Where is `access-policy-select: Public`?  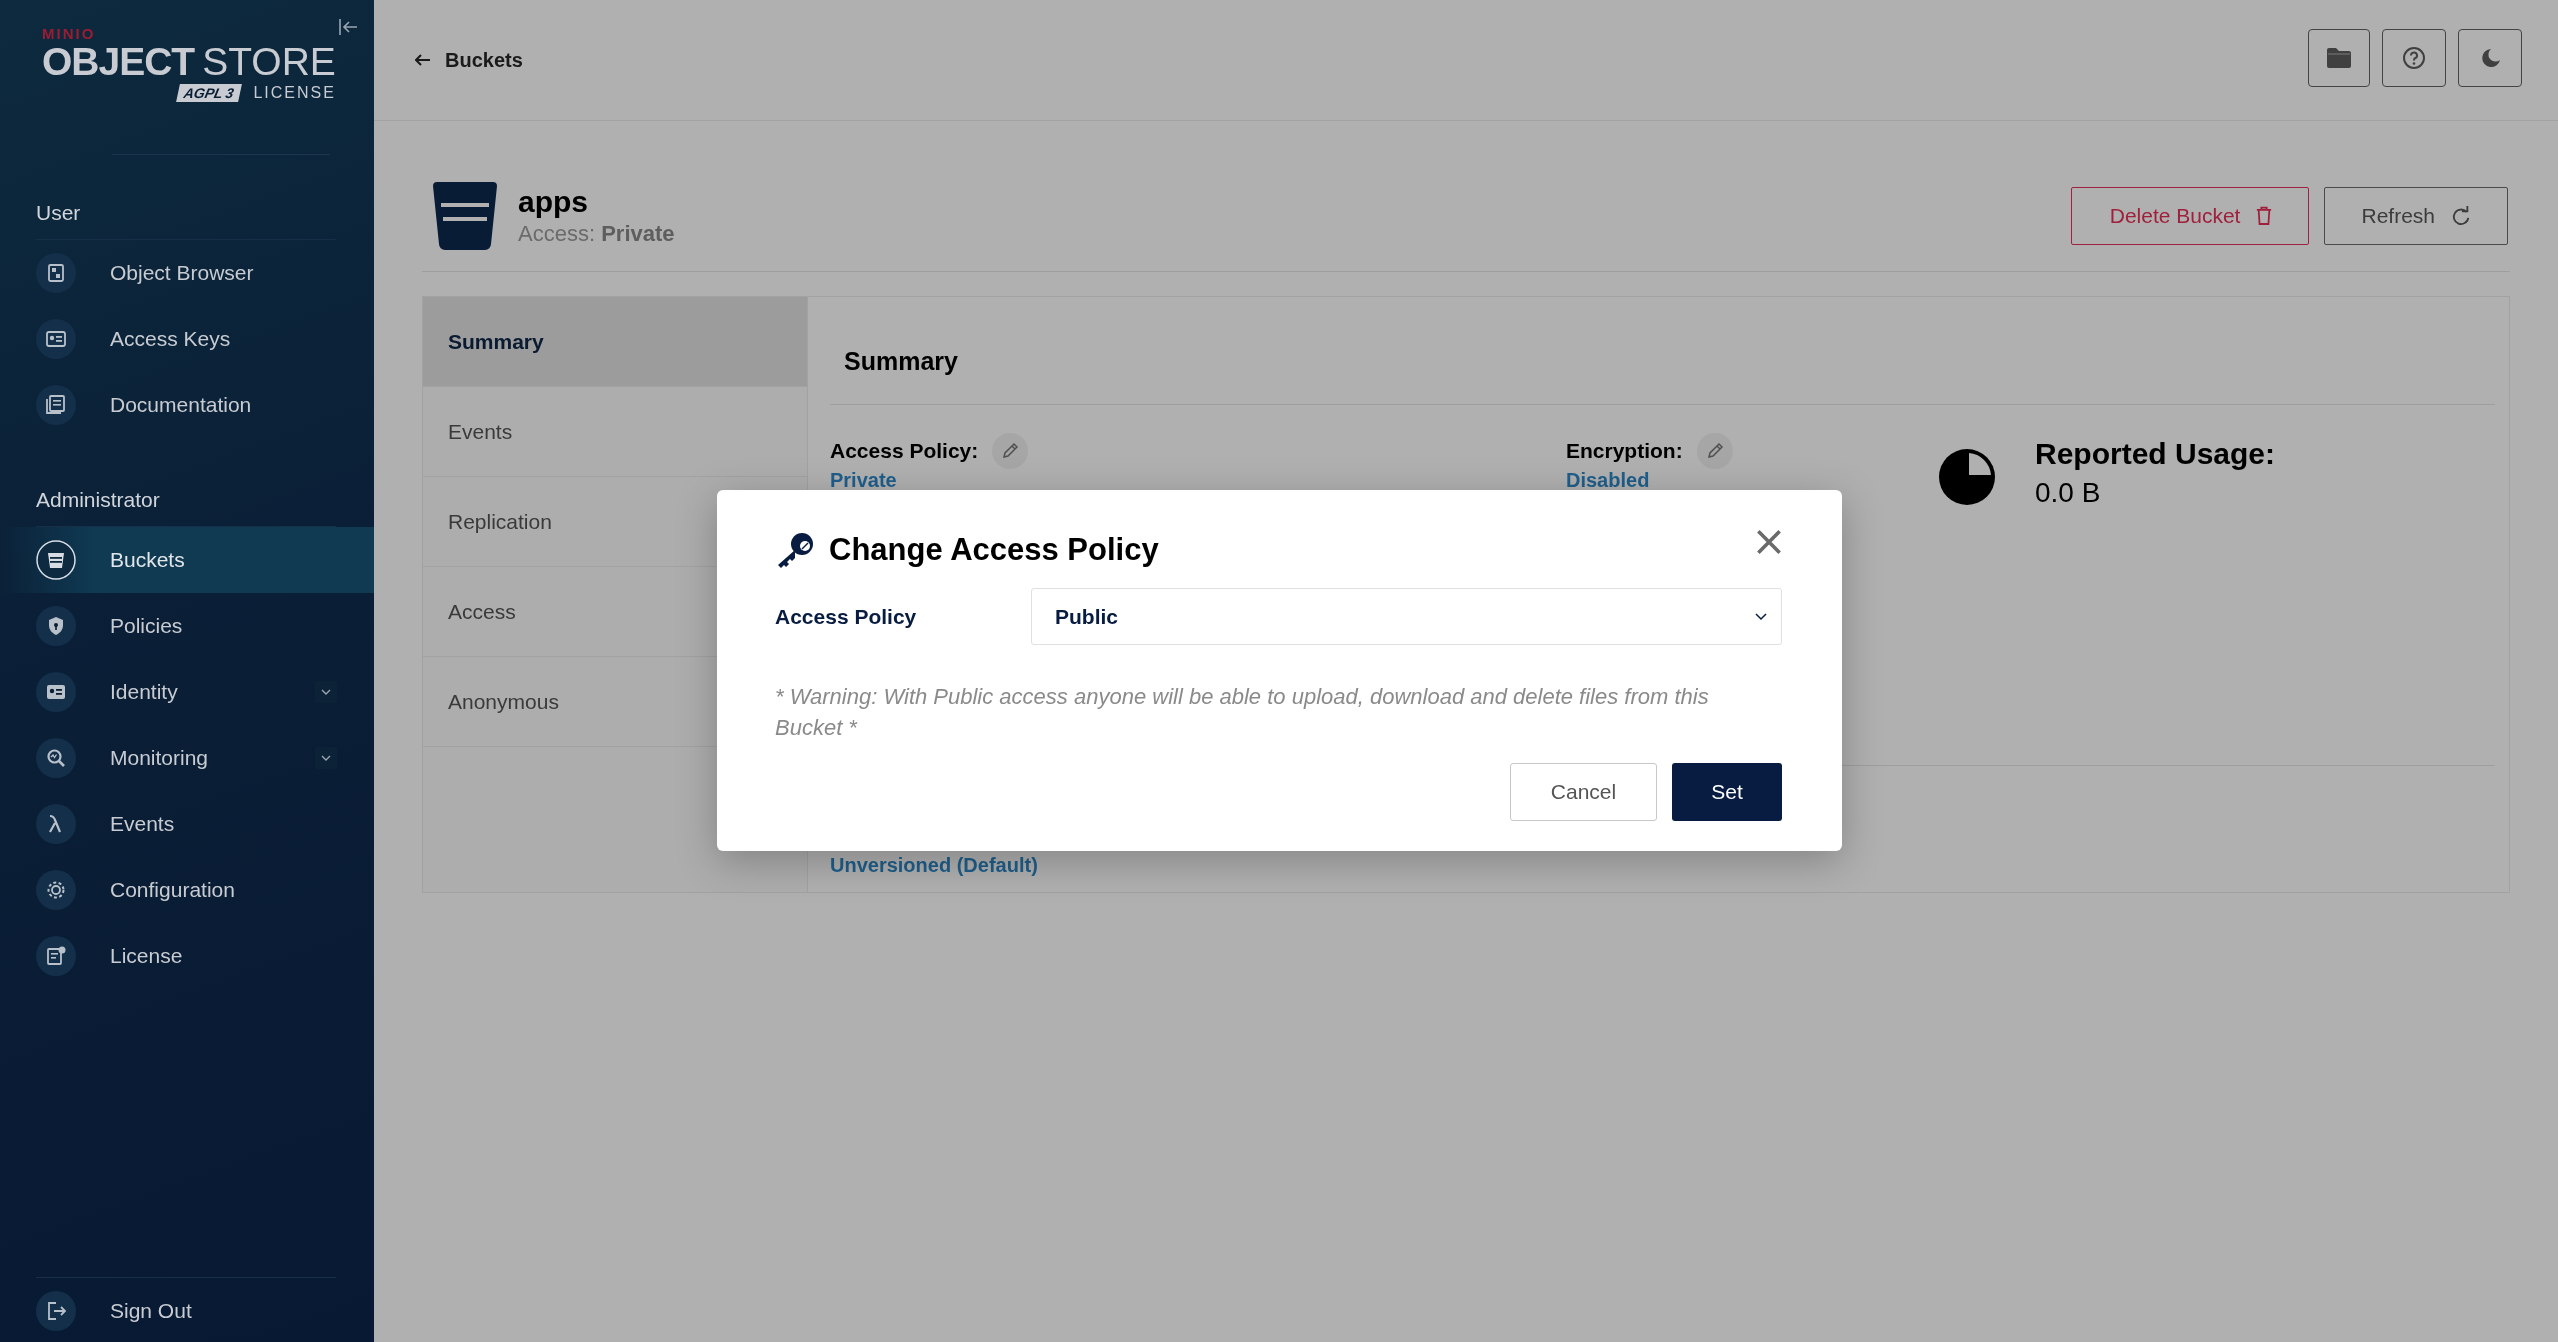
access-policy-select: Public is located at coordinates (1406, 616).